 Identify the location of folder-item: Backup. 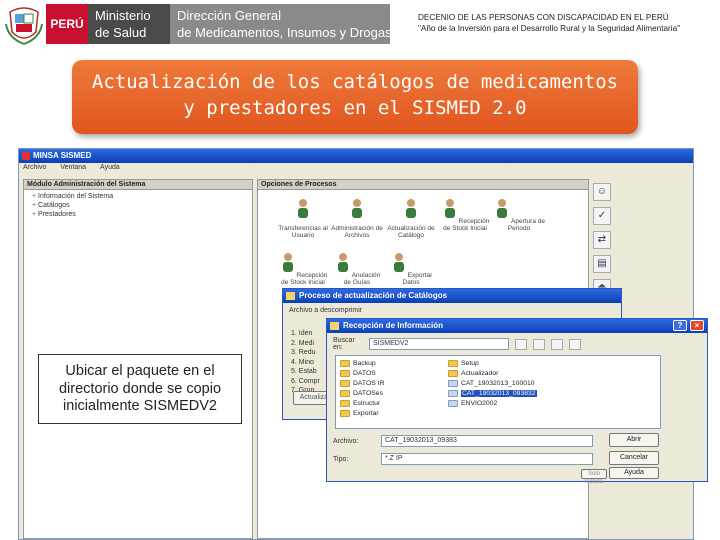
(395, 363).